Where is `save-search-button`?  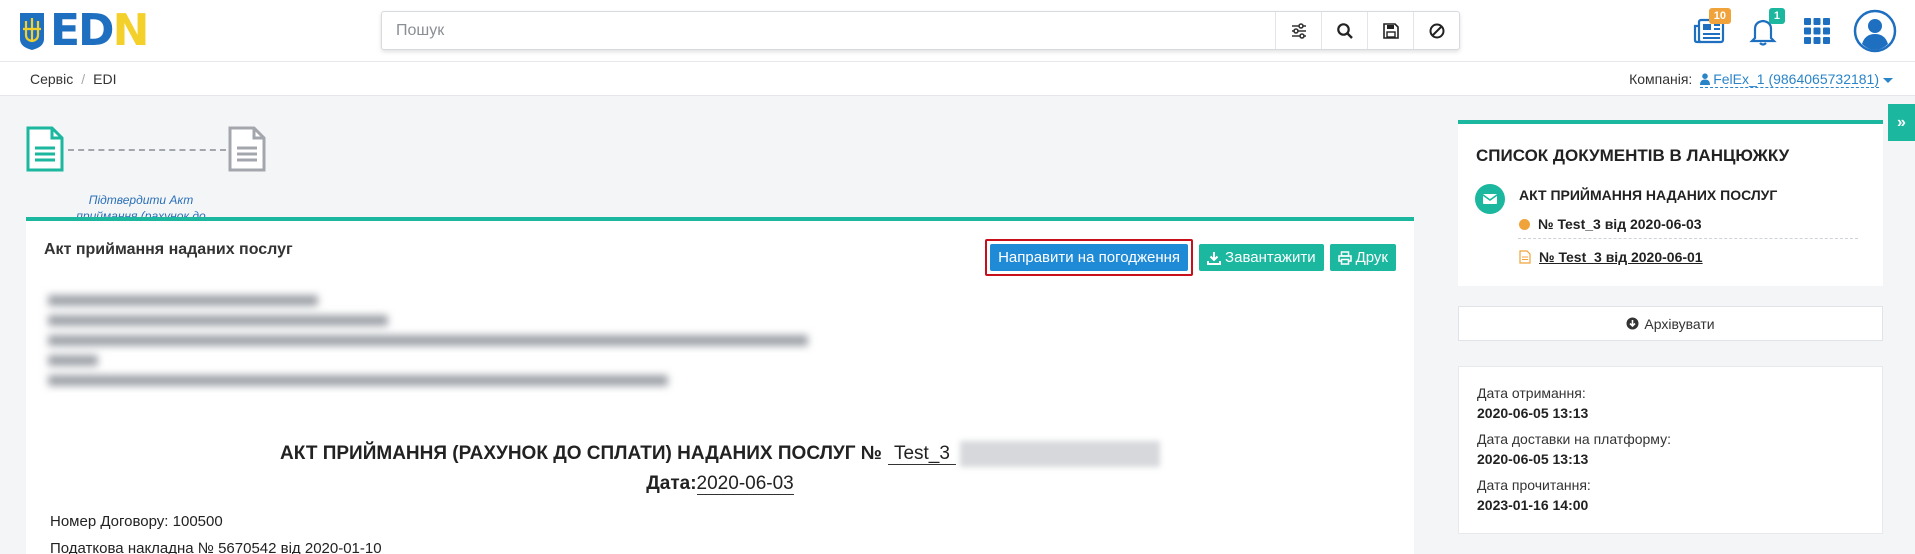 save-search-button is located at coordinates (1390, 30).